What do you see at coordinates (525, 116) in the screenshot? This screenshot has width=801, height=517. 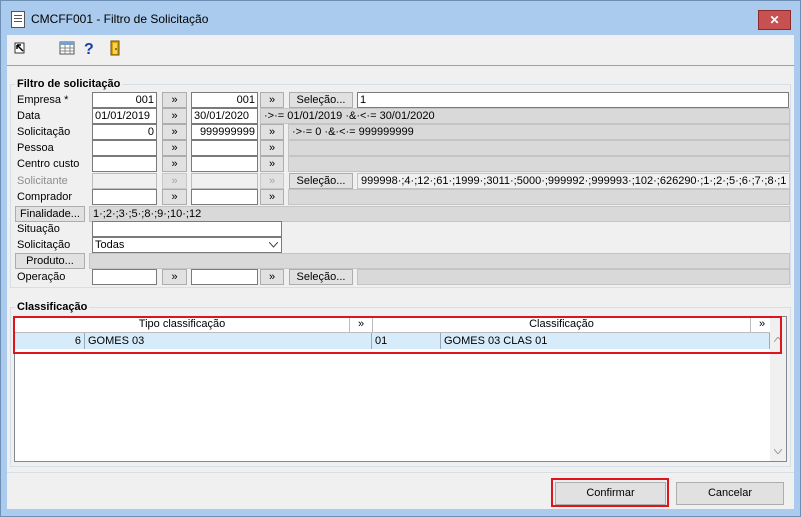 I see `data-result-field: ·>·= 01/01/2019 ·&·<·= 30/01/2020` at bounding box center [525, 116].